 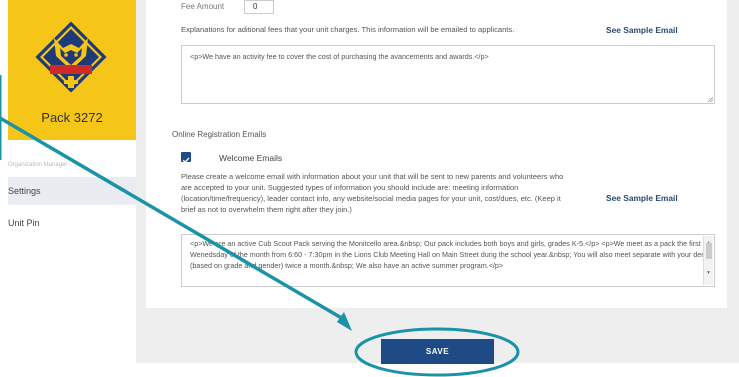 What do you see at coordinates (251, 158) in the screenshot?
I see `welcome-emails-label: Welcome Emails` at bounding box center [251, 158].